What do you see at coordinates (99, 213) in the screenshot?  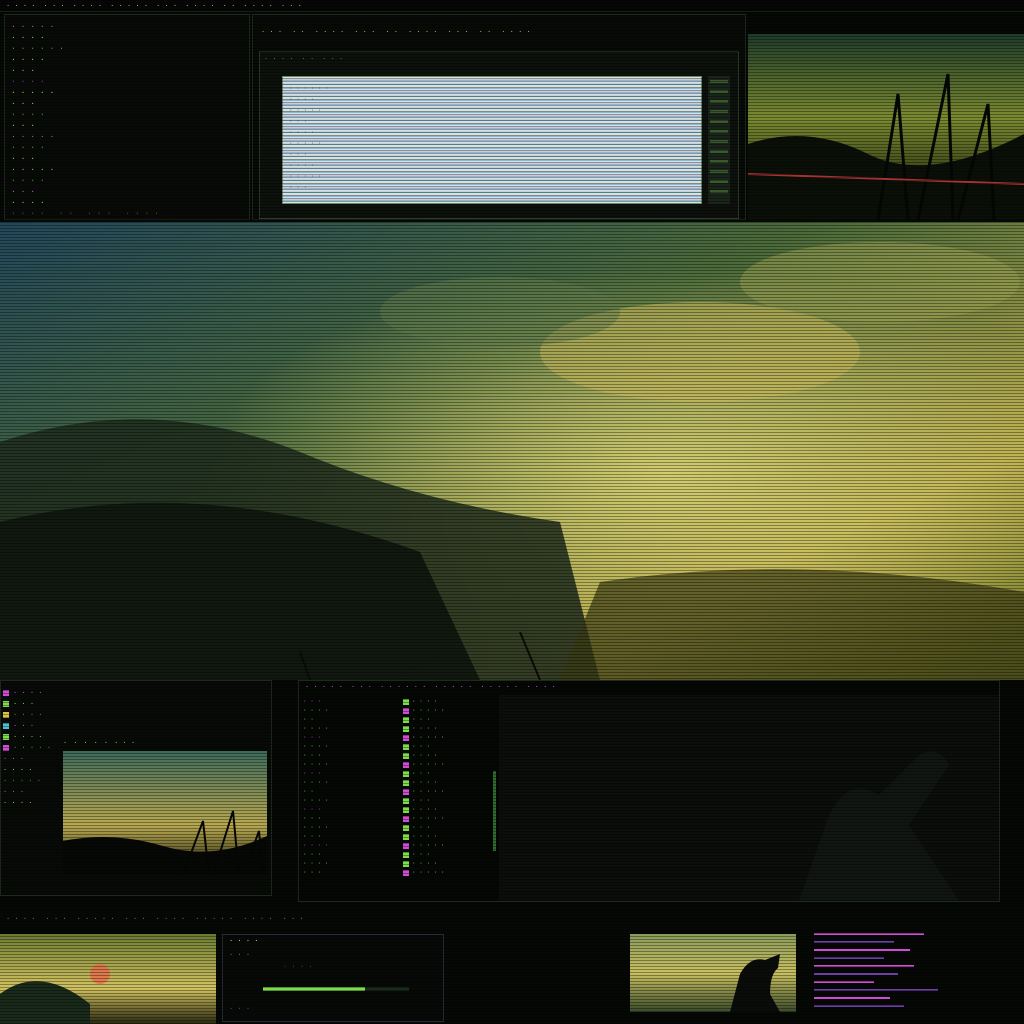 I see `terminal-footer-item: · · ·` at bounding box center [99, 213].